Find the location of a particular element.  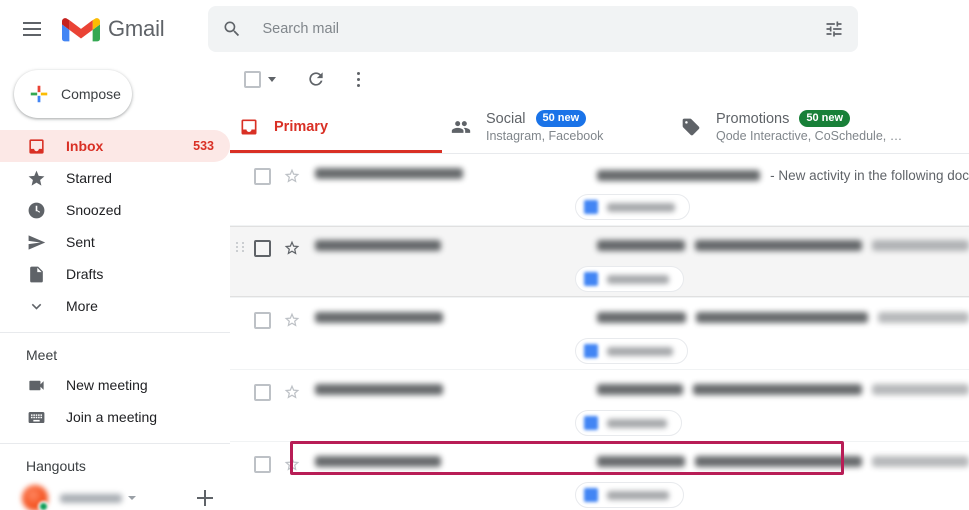

sidebar-item-join-meeting: Join a meeting is located at coordinates (115, 417).